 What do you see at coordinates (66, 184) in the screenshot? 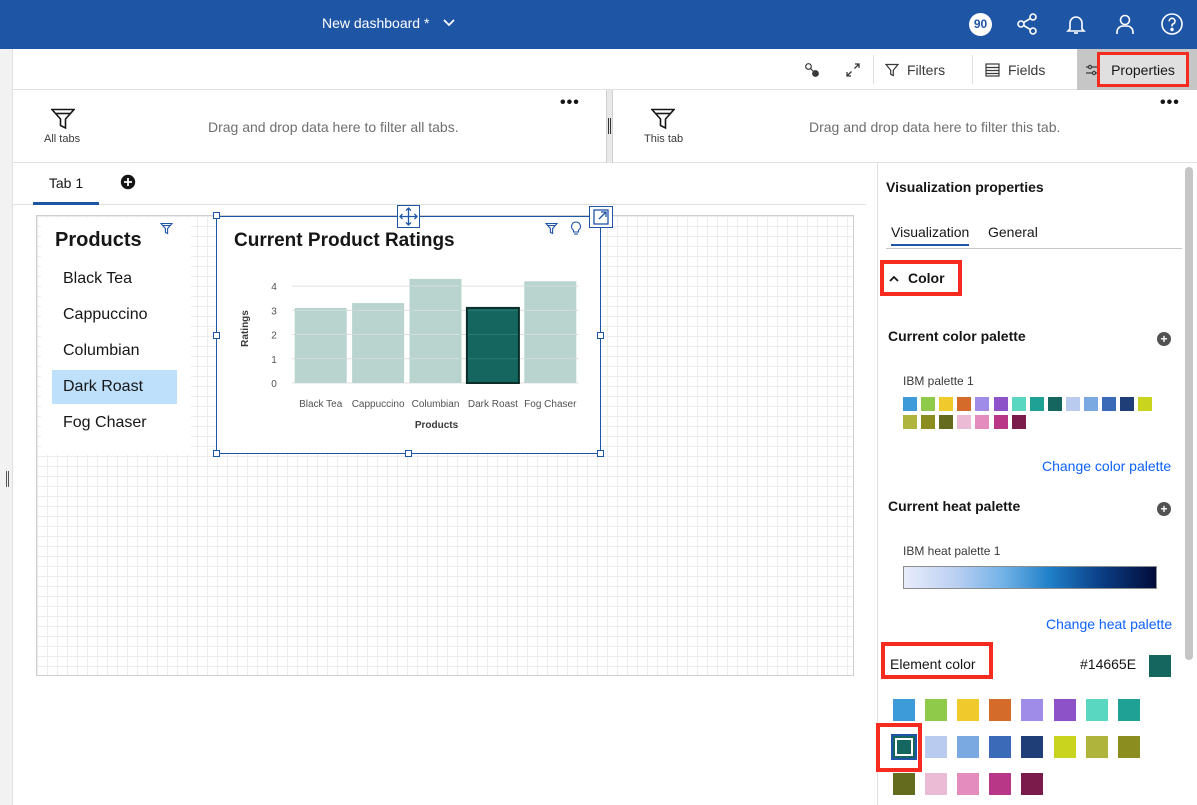
I see `tab-1: Tab 1` at bounding box center [66, 184].